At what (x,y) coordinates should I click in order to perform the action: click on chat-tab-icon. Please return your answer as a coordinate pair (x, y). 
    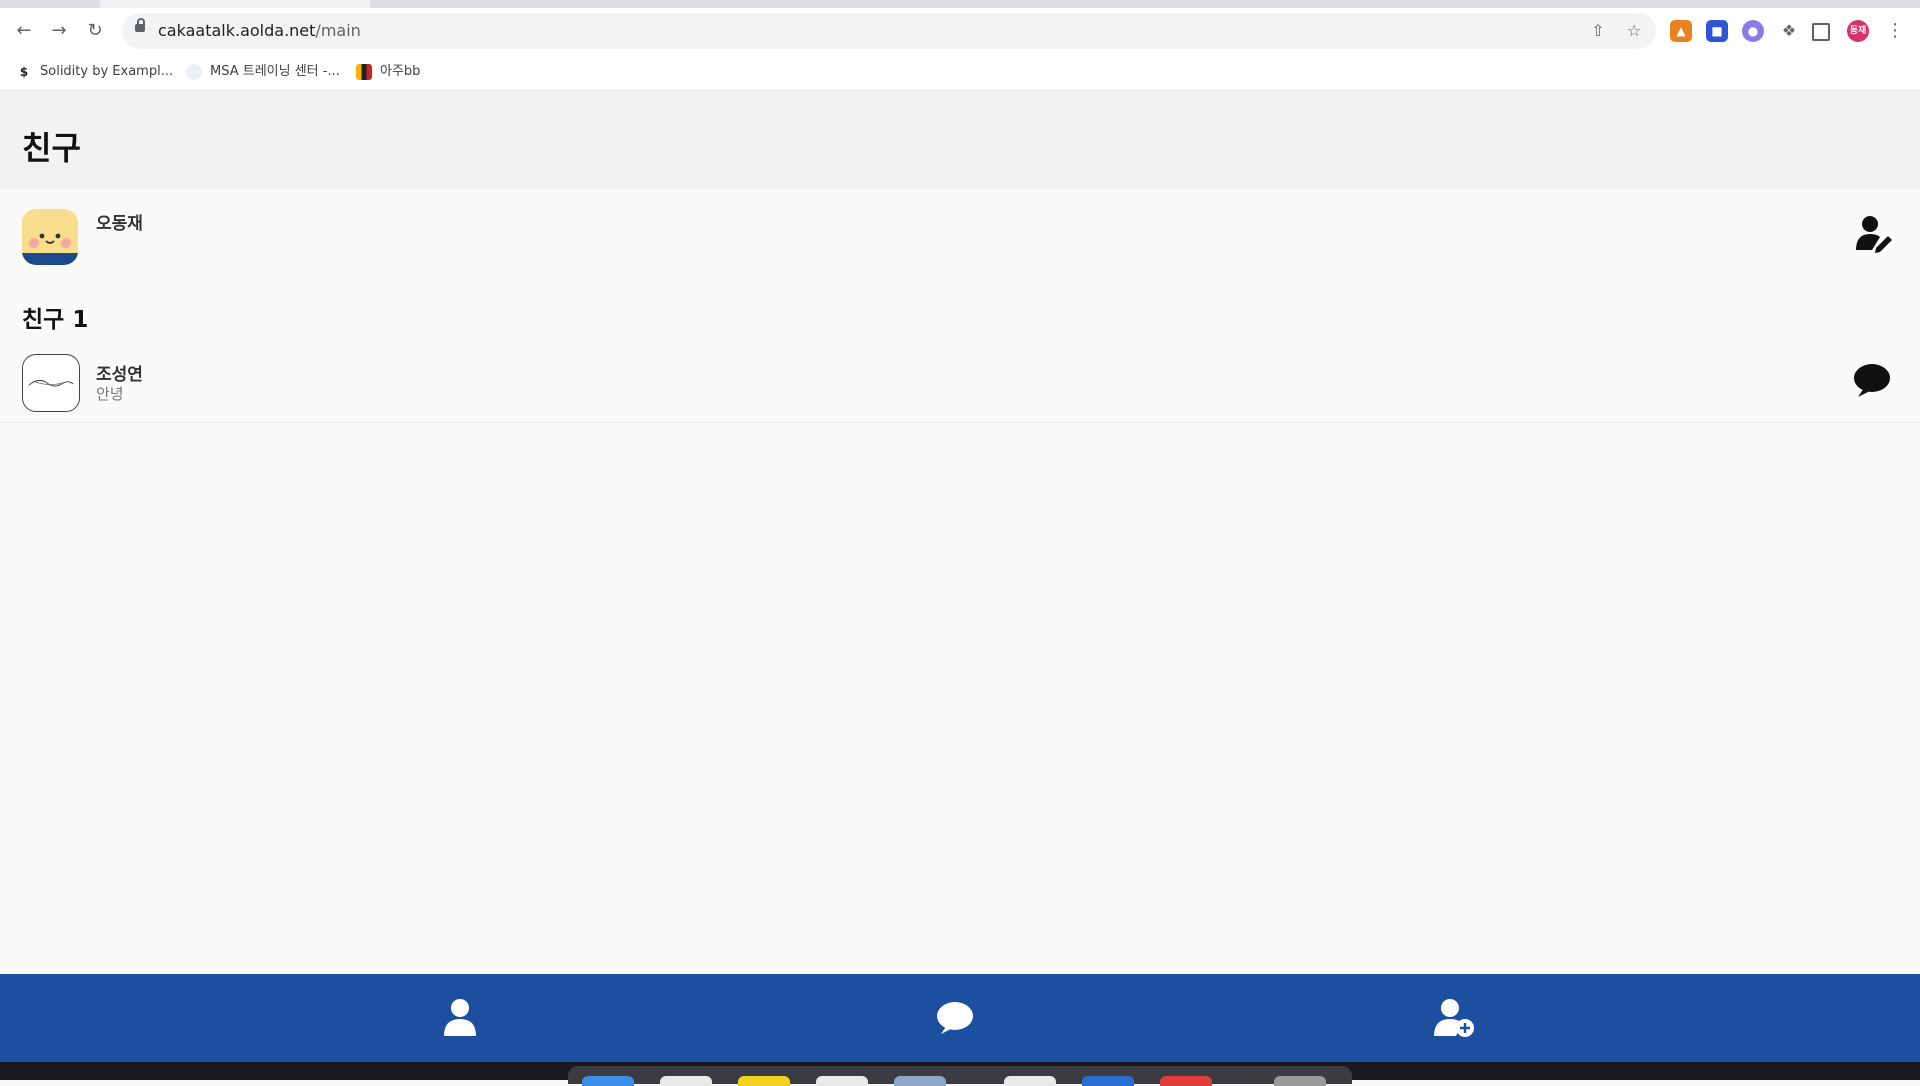
    Looking at the image, I should click on (955, 1018).